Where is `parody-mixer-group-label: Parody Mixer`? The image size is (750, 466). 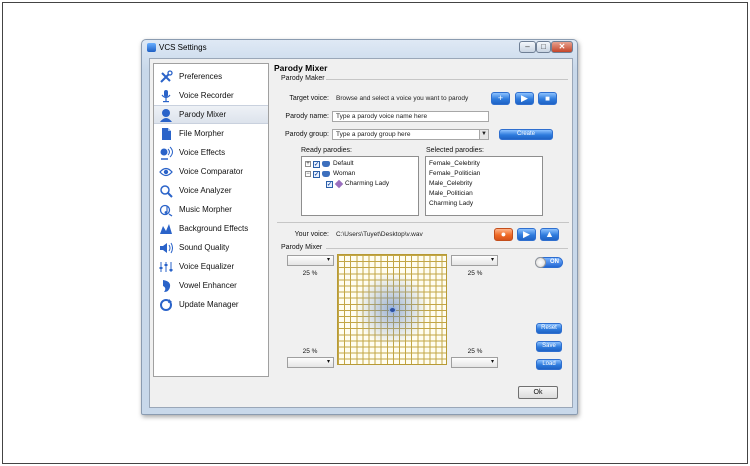
parody-mixer-group-label: Parody Mixer is located at coordinates (302, 247).